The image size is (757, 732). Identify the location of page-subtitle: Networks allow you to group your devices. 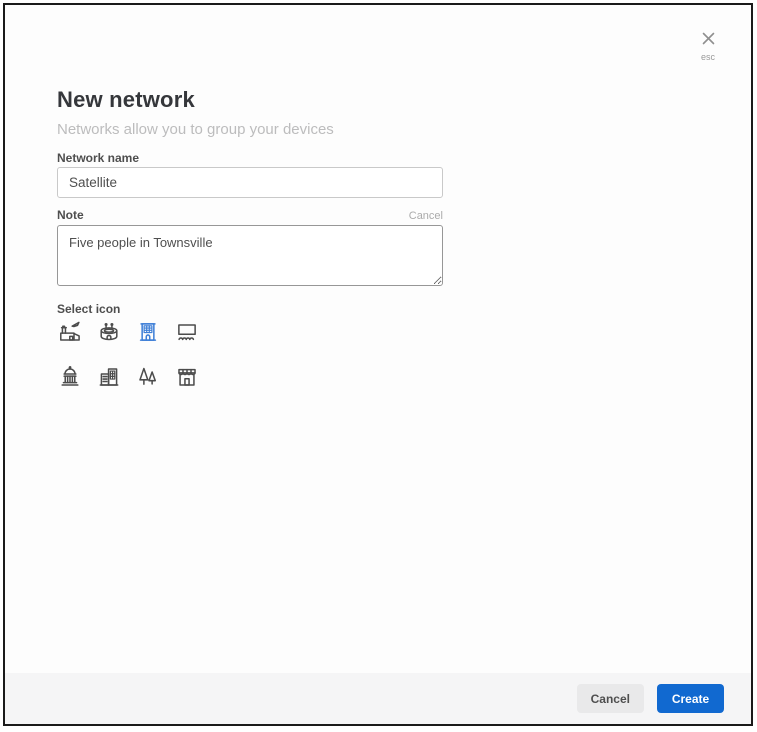
(195, 129).